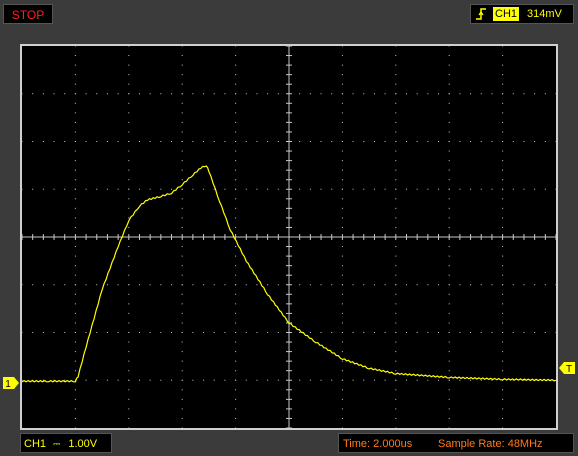  I want to click on channel-info-panel: CH1 ⎓ 1.00V, so click(66, 443).